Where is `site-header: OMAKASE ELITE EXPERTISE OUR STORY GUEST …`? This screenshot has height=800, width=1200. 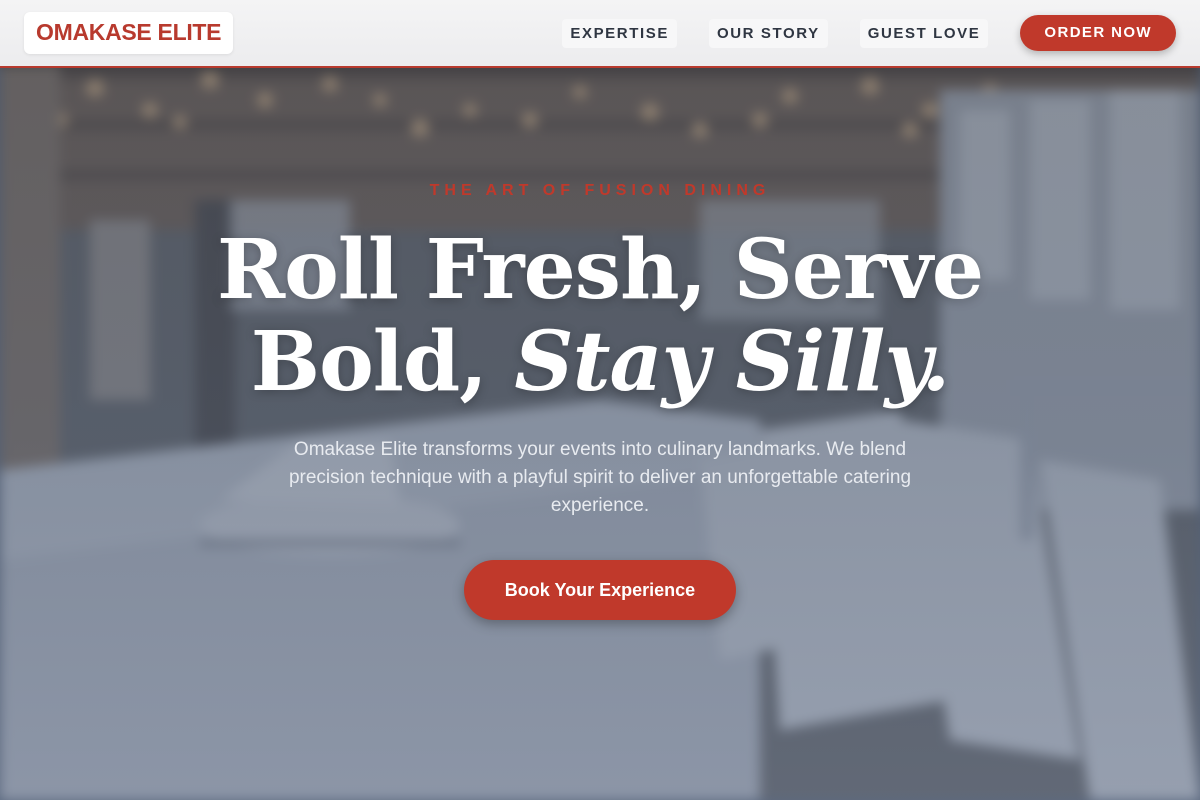 site-header: OMAKASE ELITE EXPERTISE OUR STORY GUEST … is located at coordinates (600, 34).